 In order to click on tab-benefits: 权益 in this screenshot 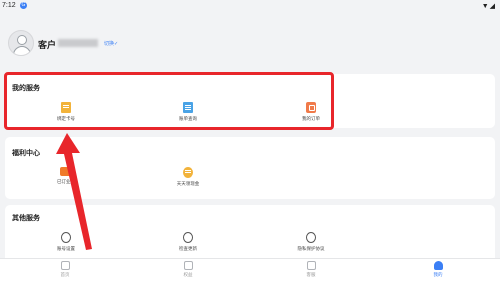, I will do `click(188, 269)`.